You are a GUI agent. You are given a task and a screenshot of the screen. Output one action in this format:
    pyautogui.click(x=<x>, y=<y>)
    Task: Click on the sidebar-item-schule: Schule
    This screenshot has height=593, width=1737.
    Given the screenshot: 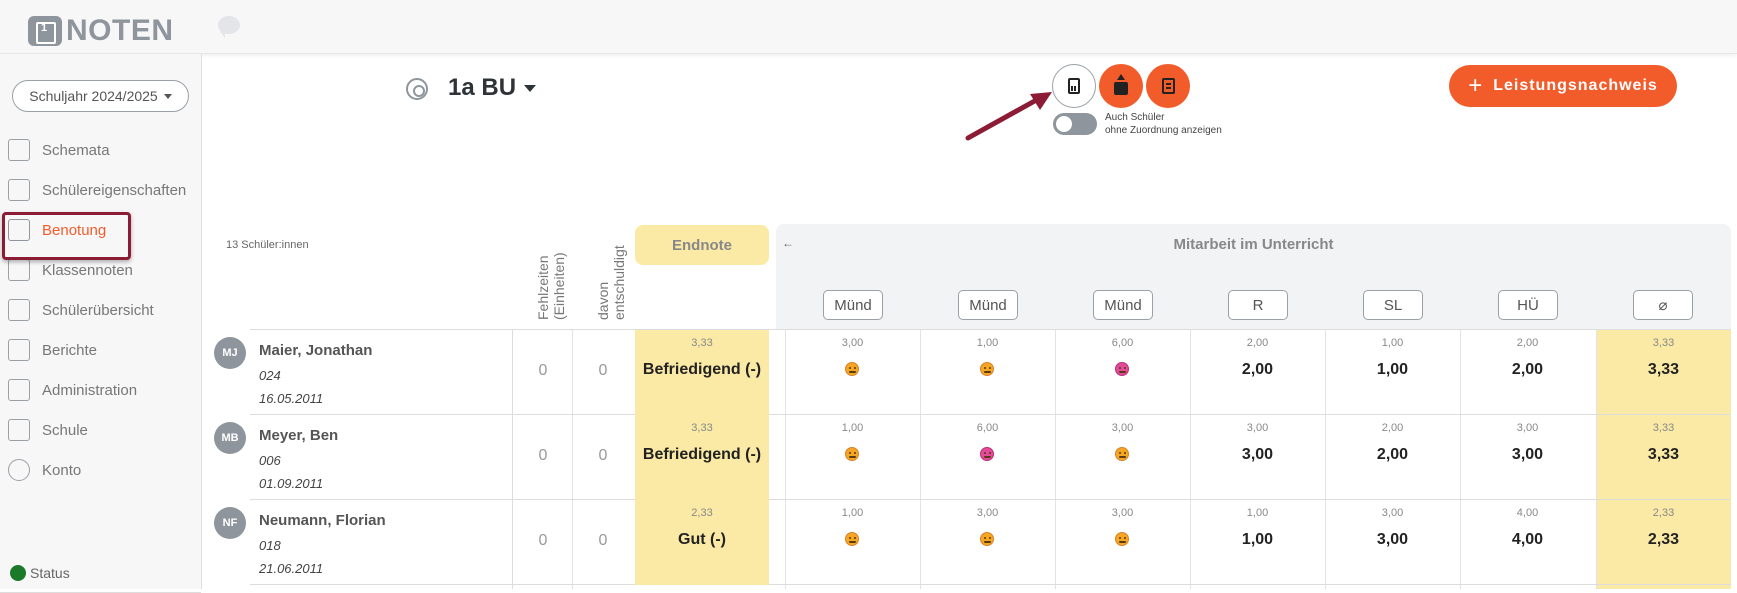 What is the action you would take?
    pyautogui.click(x=48, y=430)
    